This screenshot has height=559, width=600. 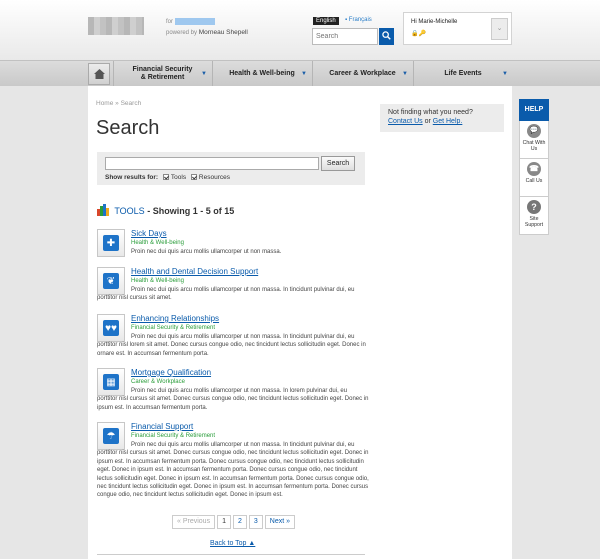 What do you see at coordinates (338, 163) in the screenshot?
I see `search-button: Search` at bounding box center [338, 163].